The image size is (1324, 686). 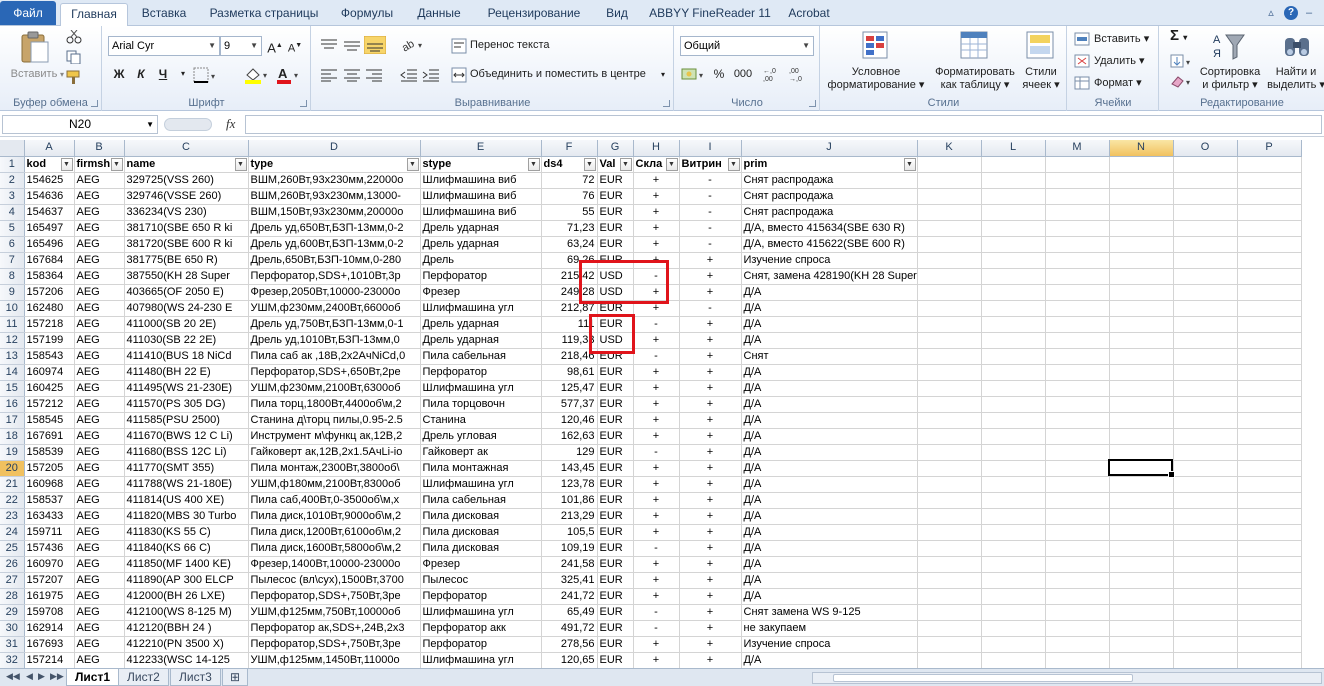 I want to click on cell: Снят, so click(x=829, y=356).